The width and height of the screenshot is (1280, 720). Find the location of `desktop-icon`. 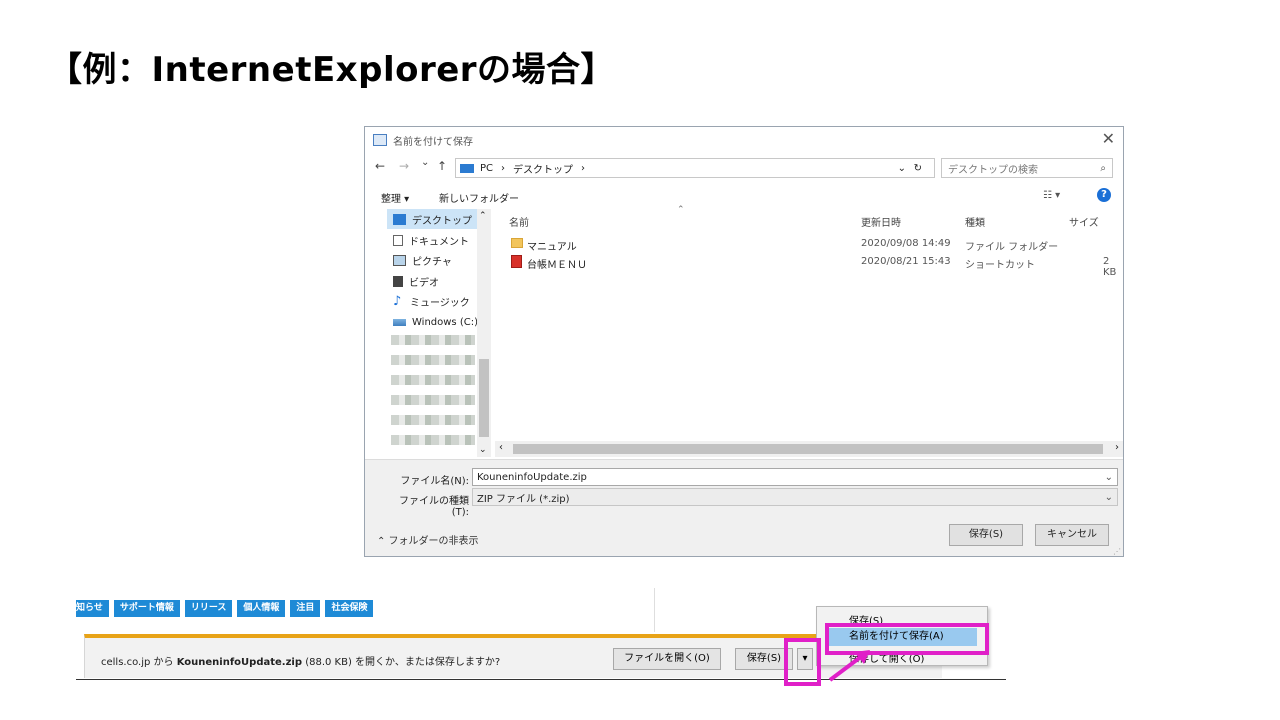

desktop-icon is located at coordinates (399, 219).